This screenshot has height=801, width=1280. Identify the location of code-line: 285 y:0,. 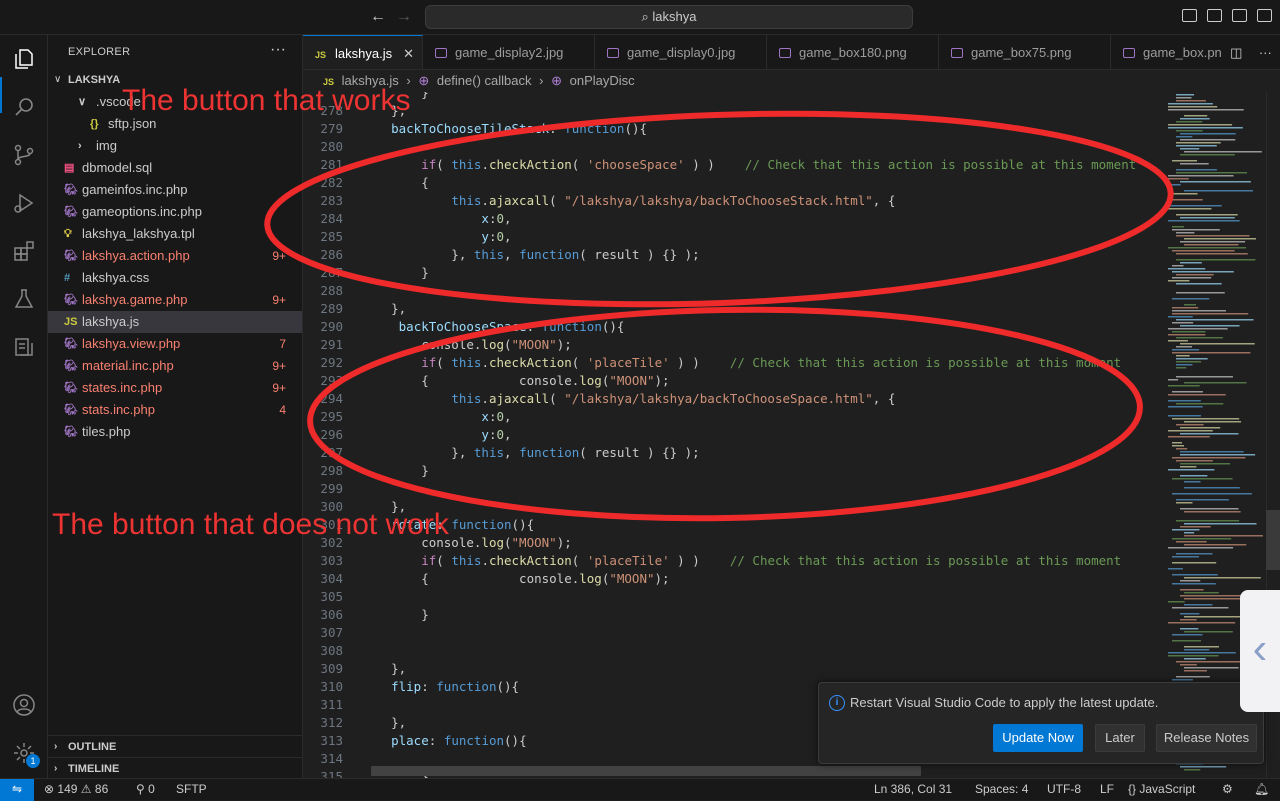
(725, 237).